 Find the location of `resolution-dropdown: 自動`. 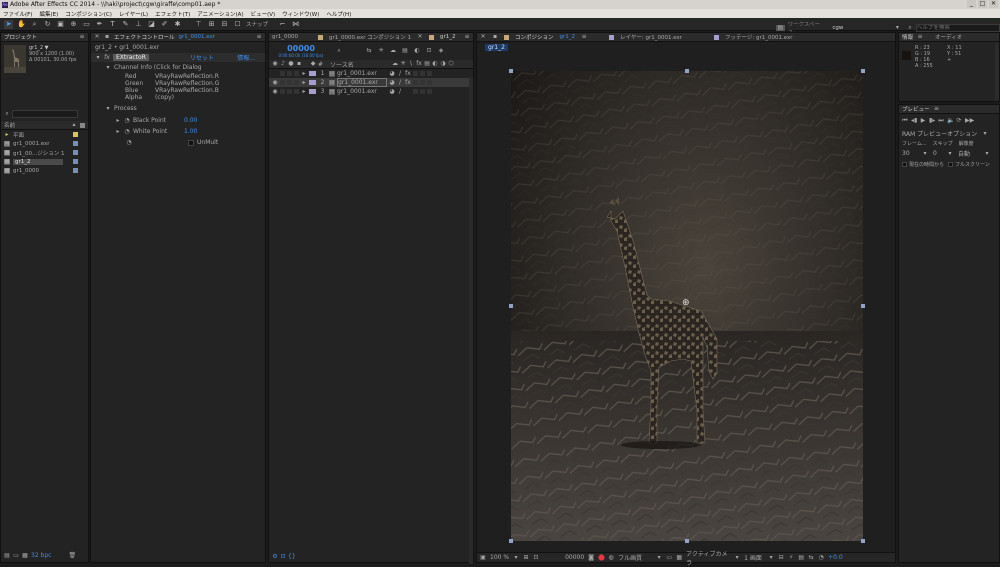

resolution-dropdown: 自動 is located at coordinates (970, 153).